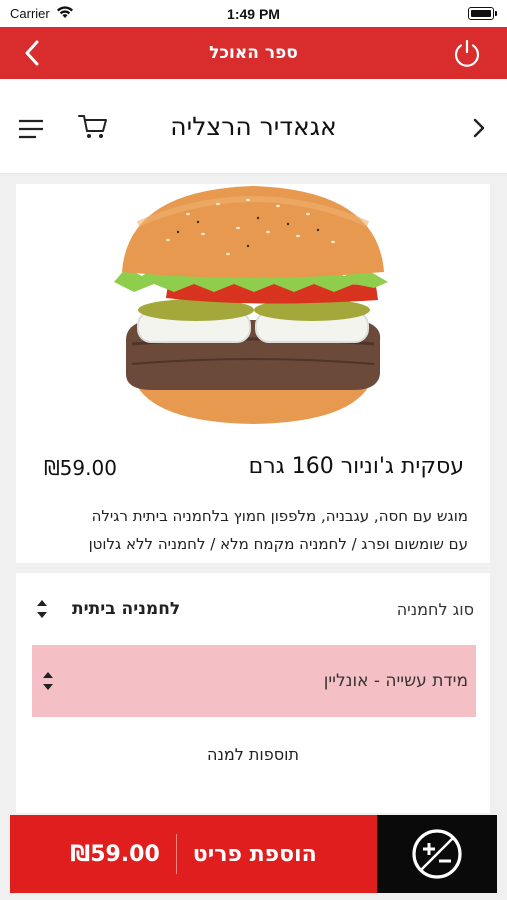 Image resolution: width=507 pixels, height=900 pixels. I want to click on item-price: ₪59.00, so click(80, 468).